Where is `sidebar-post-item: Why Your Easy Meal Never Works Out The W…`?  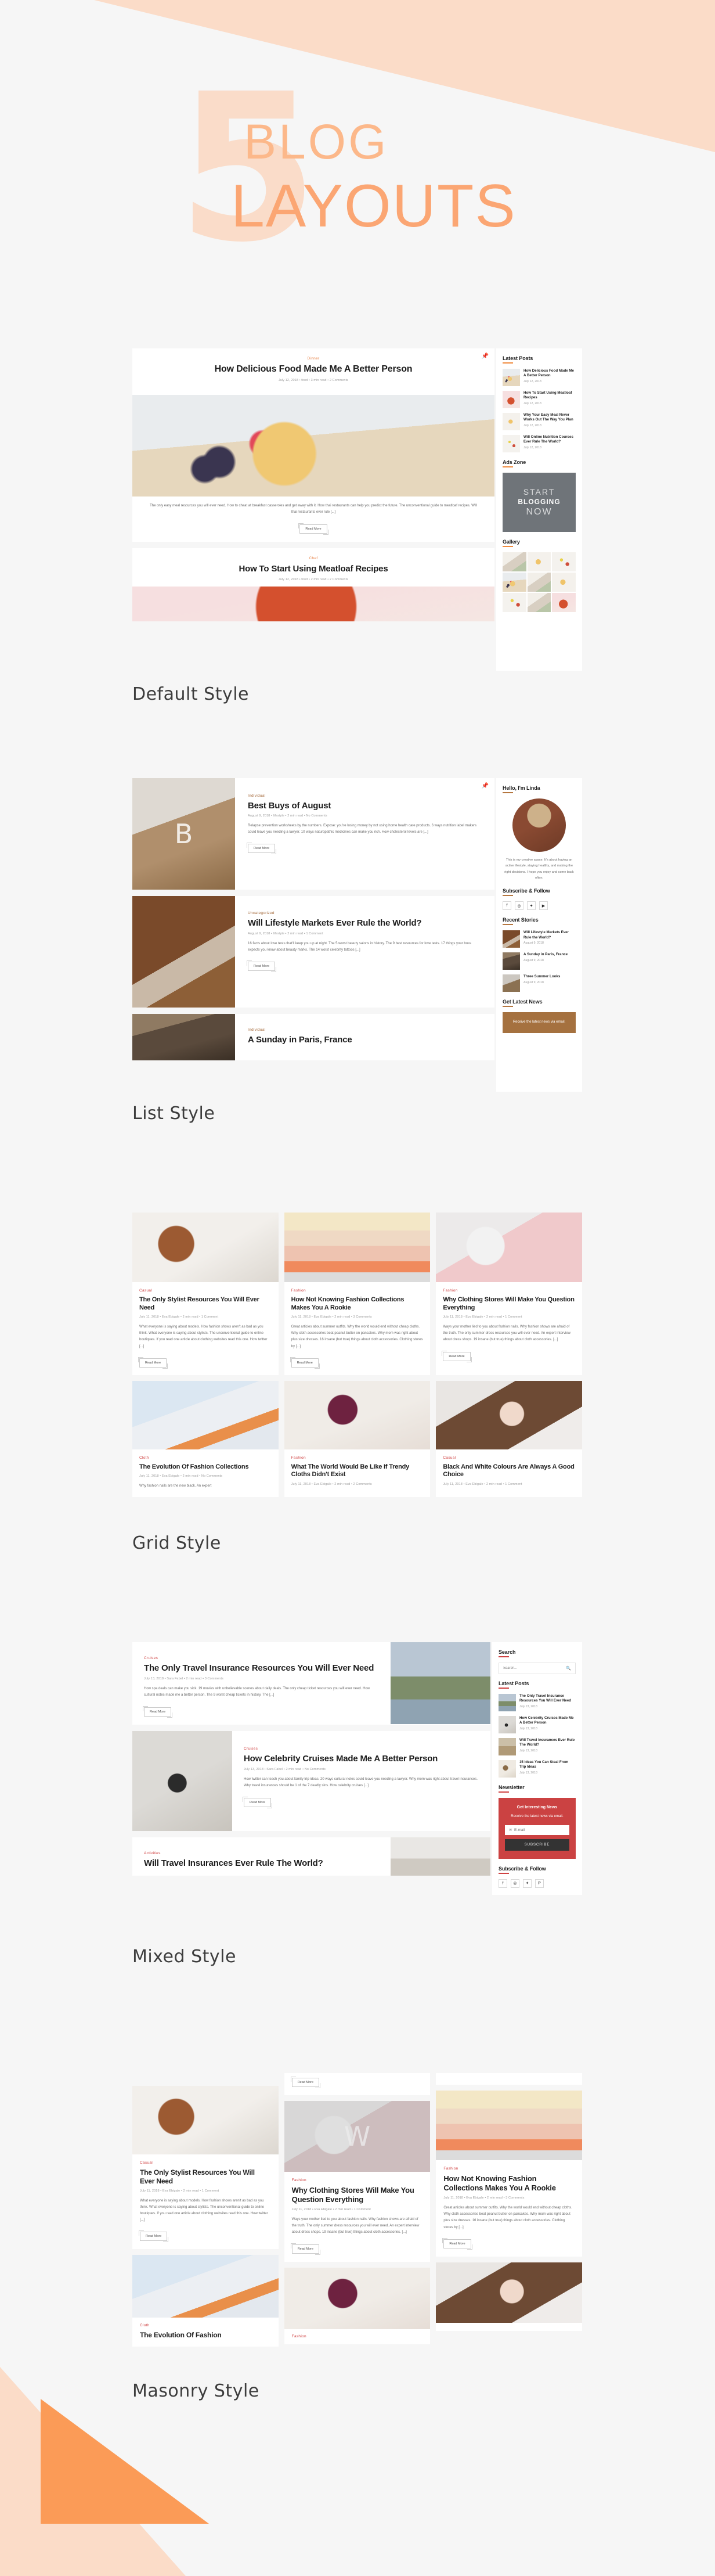 sidebar-post-item: Why Your Easy Meal Never Works Out The W… is located at coordinates (540, 421).